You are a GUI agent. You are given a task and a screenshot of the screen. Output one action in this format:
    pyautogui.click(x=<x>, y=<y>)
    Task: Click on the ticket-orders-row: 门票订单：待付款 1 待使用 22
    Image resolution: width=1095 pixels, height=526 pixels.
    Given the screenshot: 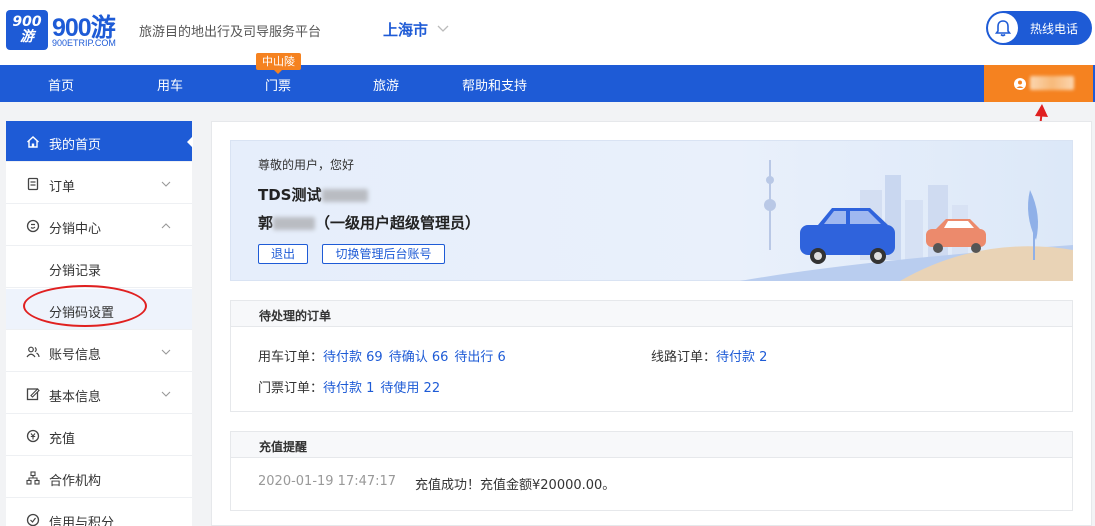 What is the action you would take?
    pyautogui.click(x=352, y=386)
    